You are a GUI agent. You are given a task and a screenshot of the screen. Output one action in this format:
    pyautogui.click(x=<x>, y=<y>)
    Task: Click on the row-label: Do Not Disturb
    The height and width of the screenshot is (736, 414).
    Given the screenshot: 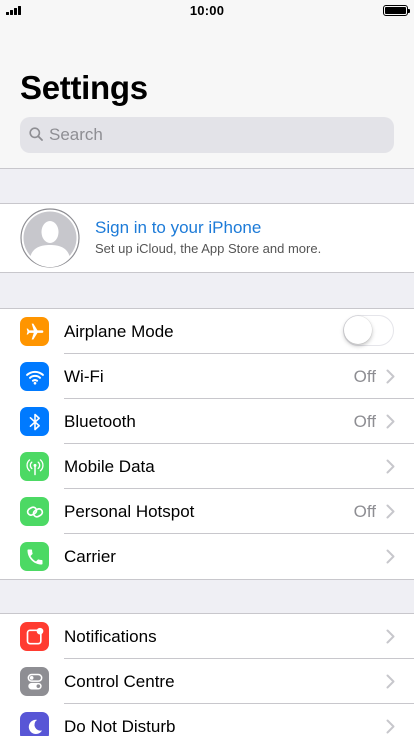 What is the action you would take?
    pyautogui.click(x=120, y=726)
    